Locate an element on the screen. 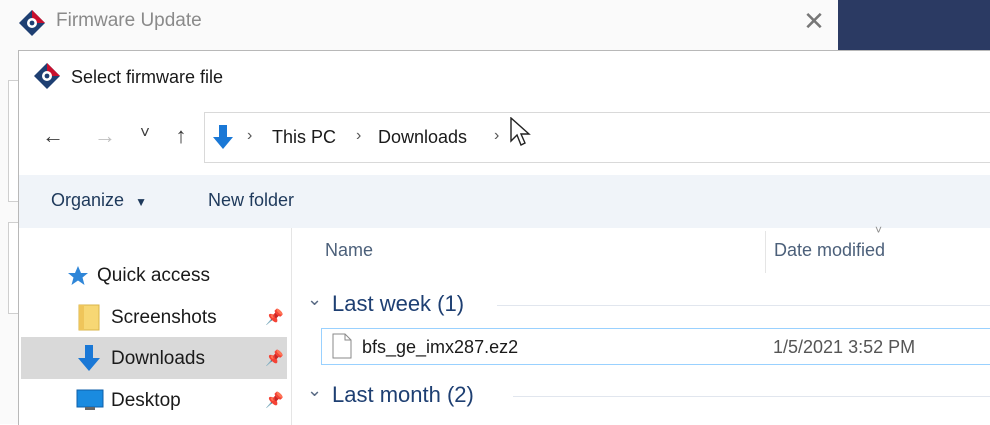 This screenshot has height=425, width=990. desktop-icon is located at coordinates (90, 400).